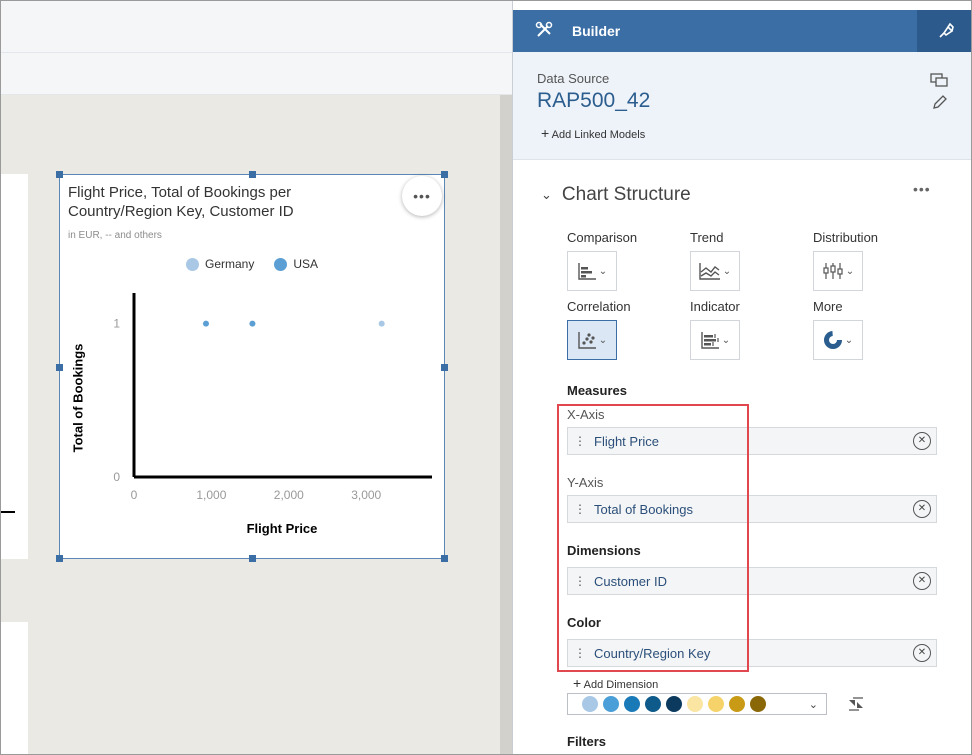 Image resolution: width=972 pixels, height=755 pixels. I want to click on add-dimension-label: Add Dimension, so click(621, 685).